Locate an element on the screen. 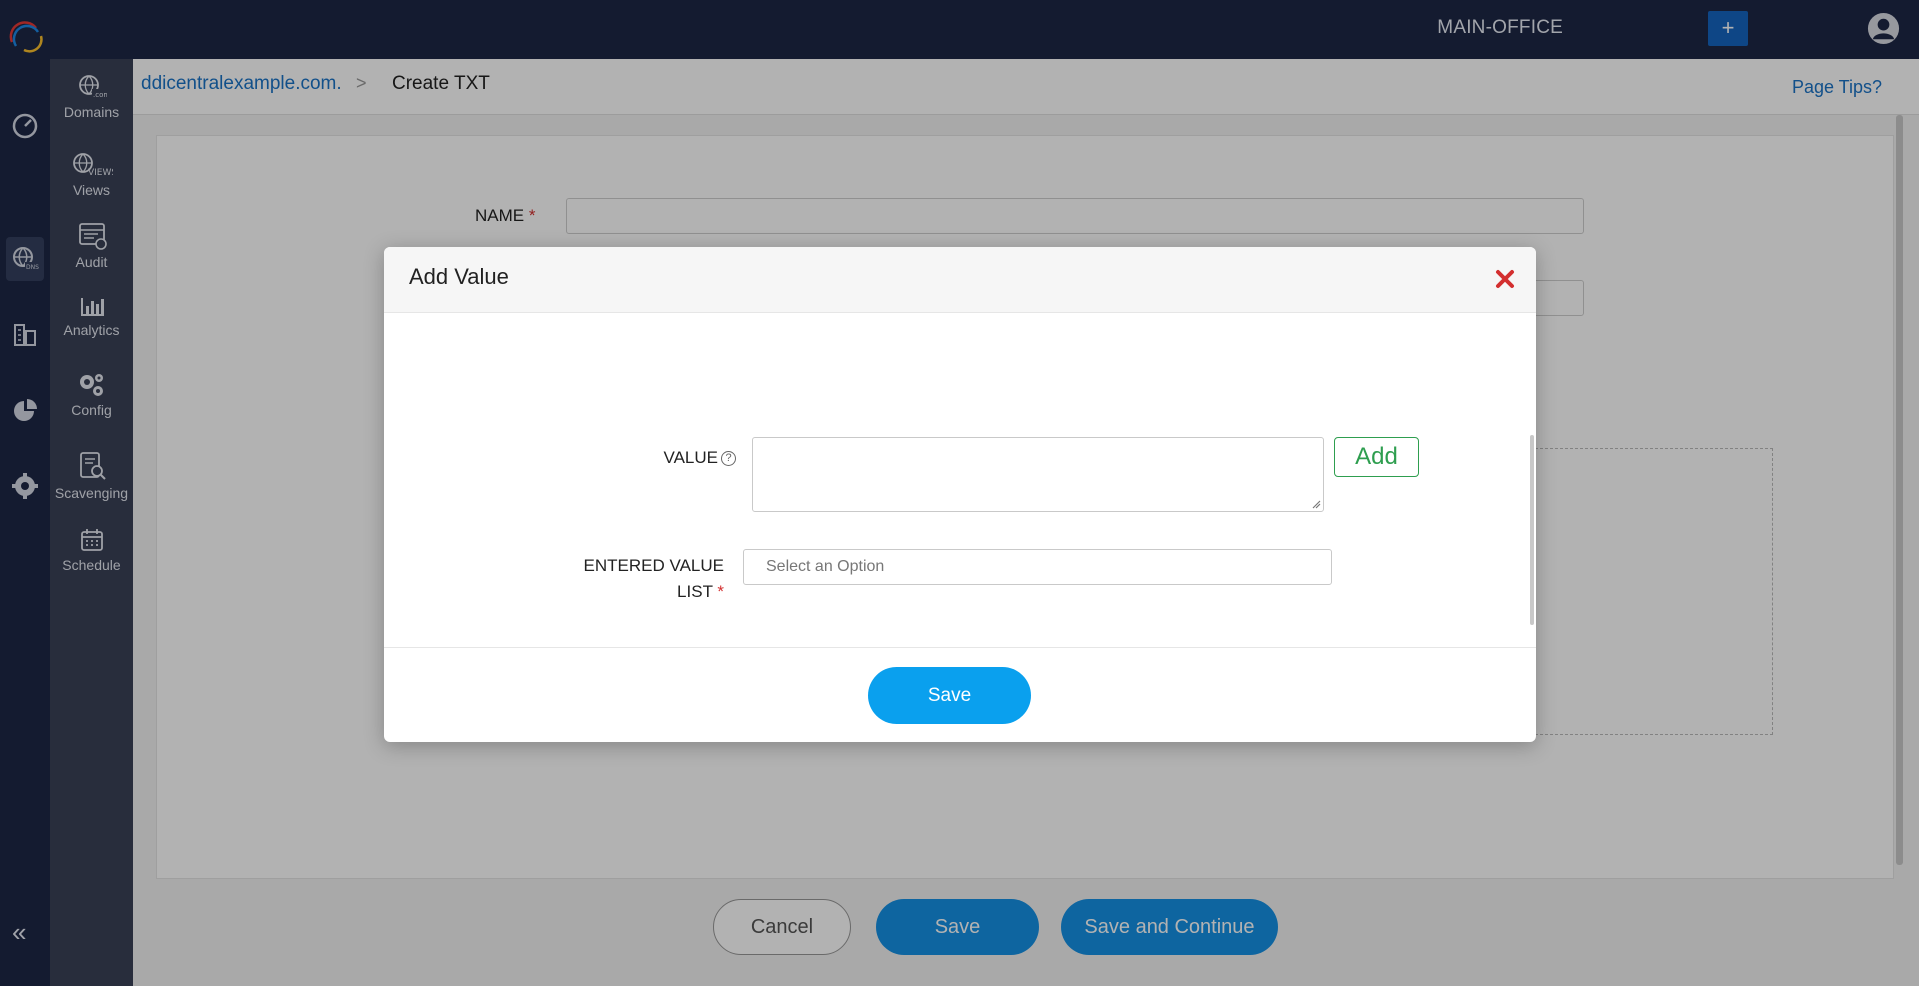  resize-handle-icon is located at coordinates (1316, 504).